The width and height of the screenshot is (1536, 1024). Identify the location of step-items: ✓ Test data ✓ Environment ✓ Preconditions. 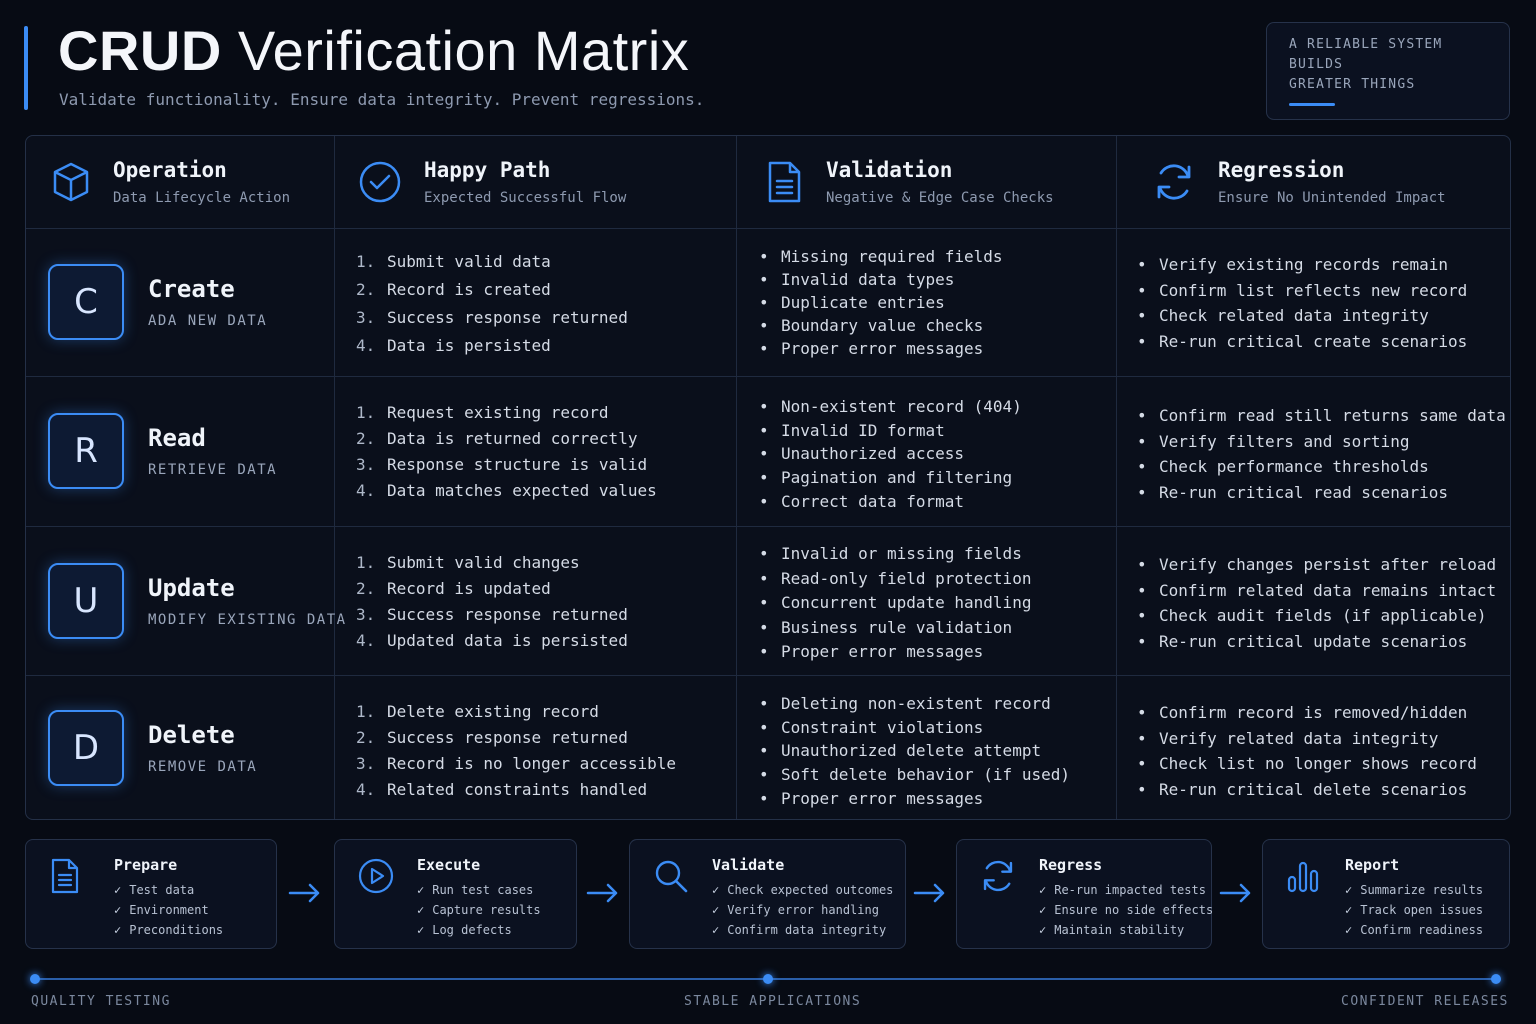
(168, 910).